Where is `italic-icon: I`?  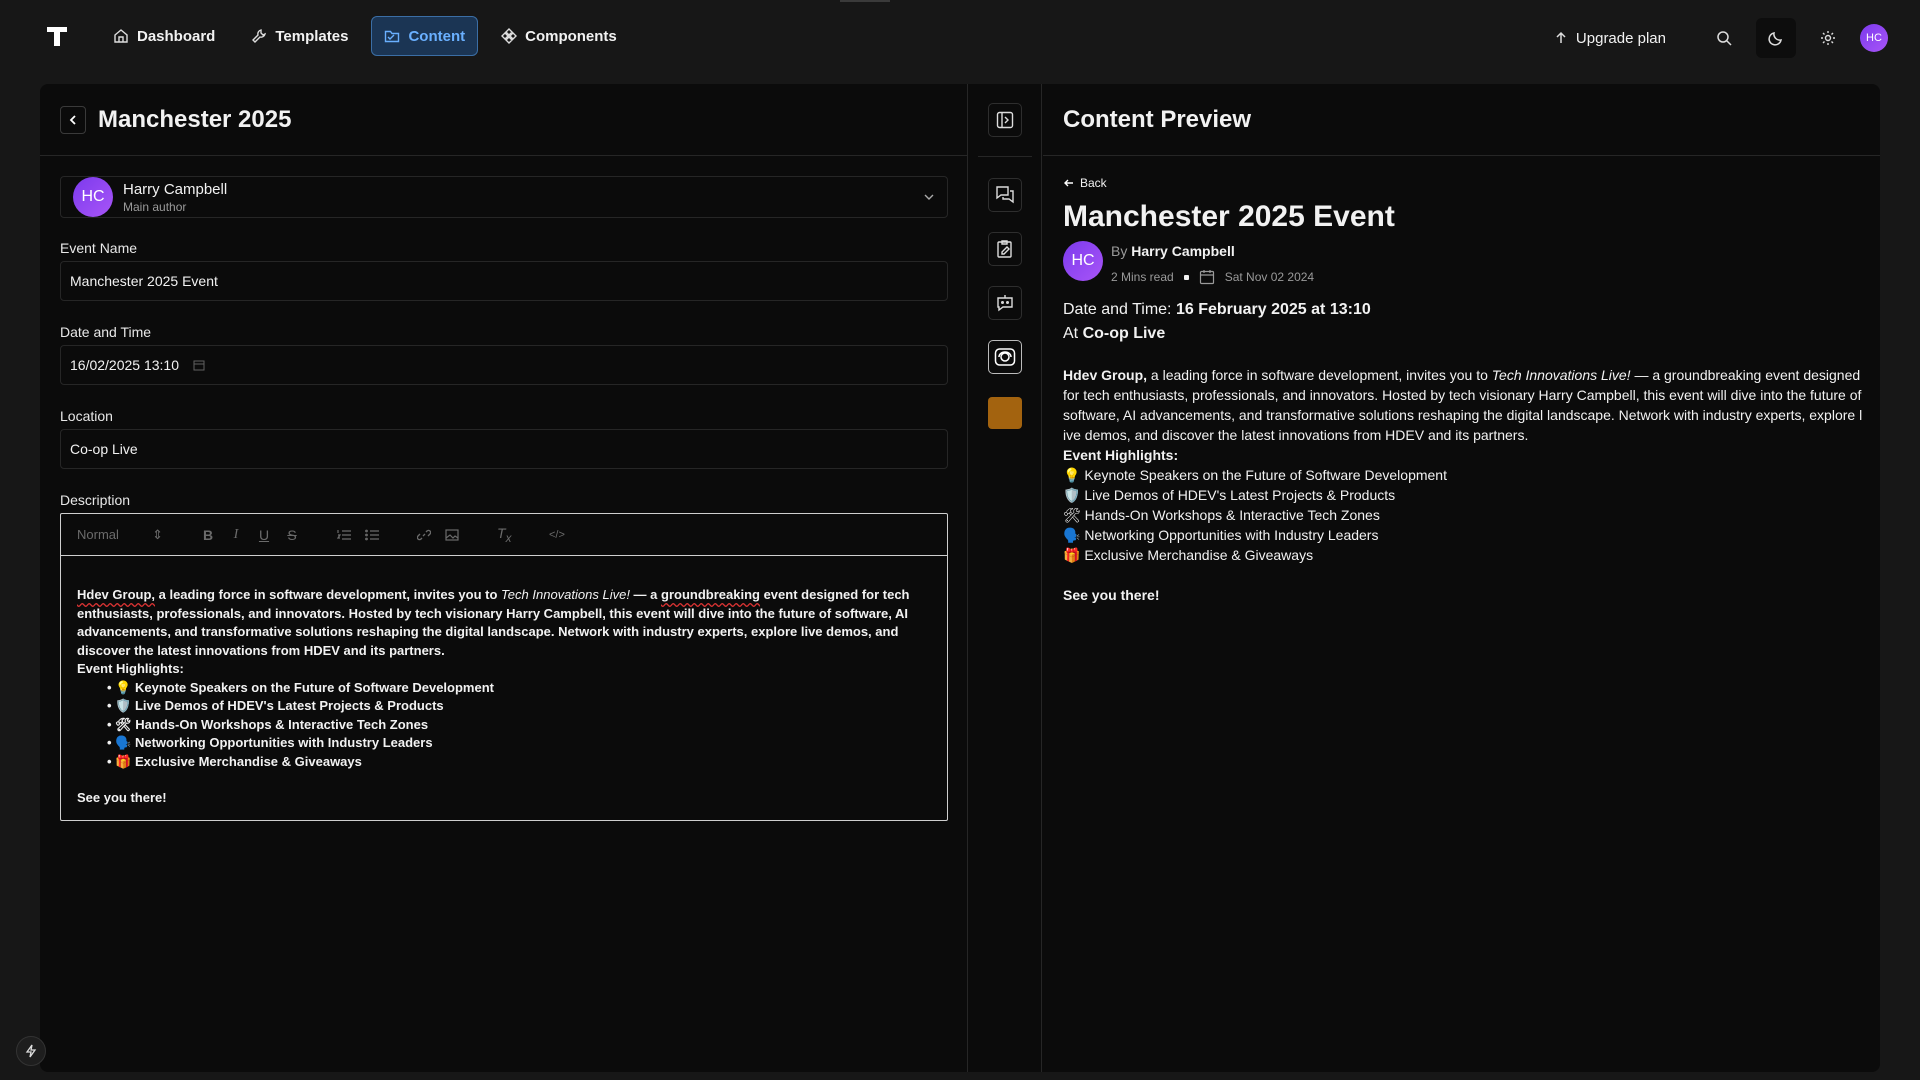
italic-icon: I is located at coordinates (236, 535).